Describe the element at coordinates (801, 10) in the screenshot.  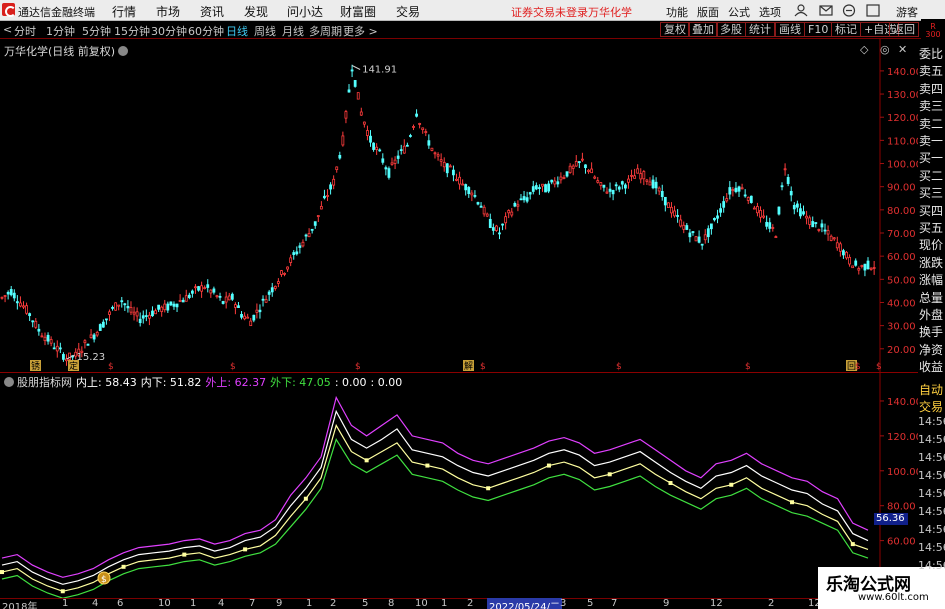
I see `user-icon` at that location.